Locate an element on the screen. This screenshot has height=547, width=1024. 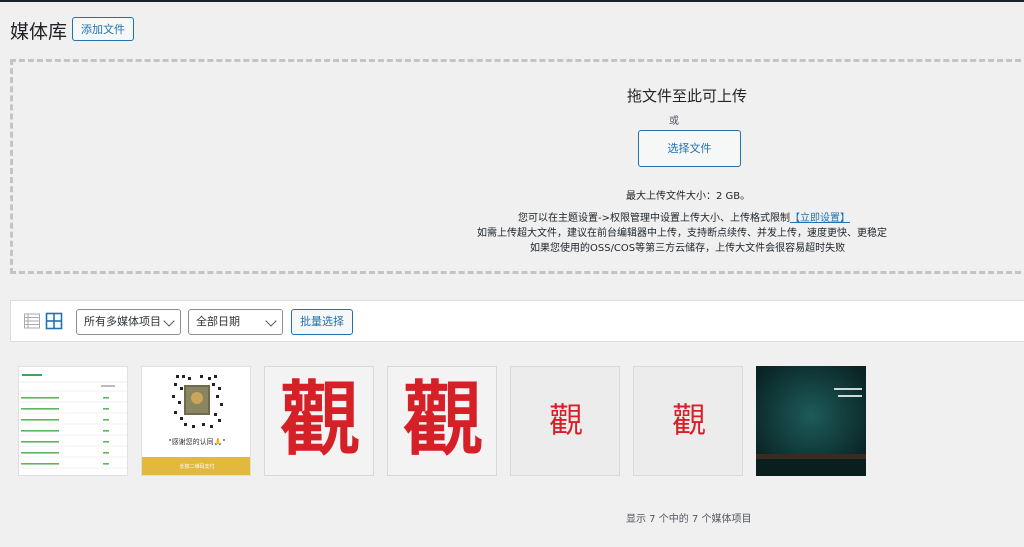
media-item-qr-card: "感谢您的认同🙏" 长按二维码支付 is located at coordinates (196, 421).